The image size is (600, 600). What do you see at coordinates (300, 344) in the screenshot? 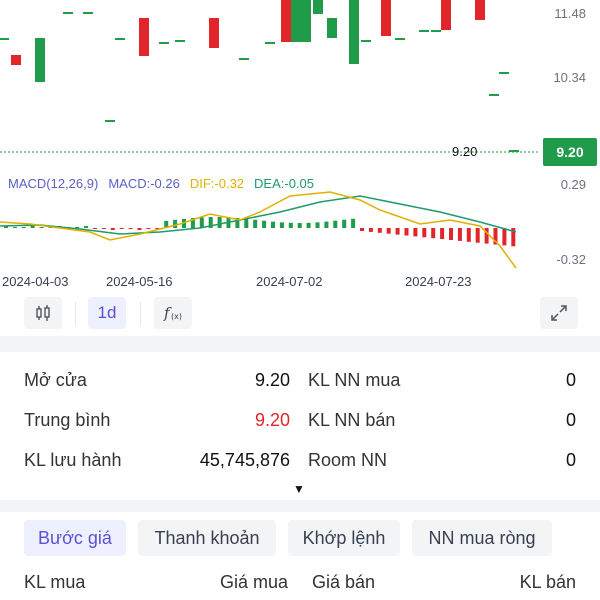
I see `section-divider` at bounding box center [300, 344].